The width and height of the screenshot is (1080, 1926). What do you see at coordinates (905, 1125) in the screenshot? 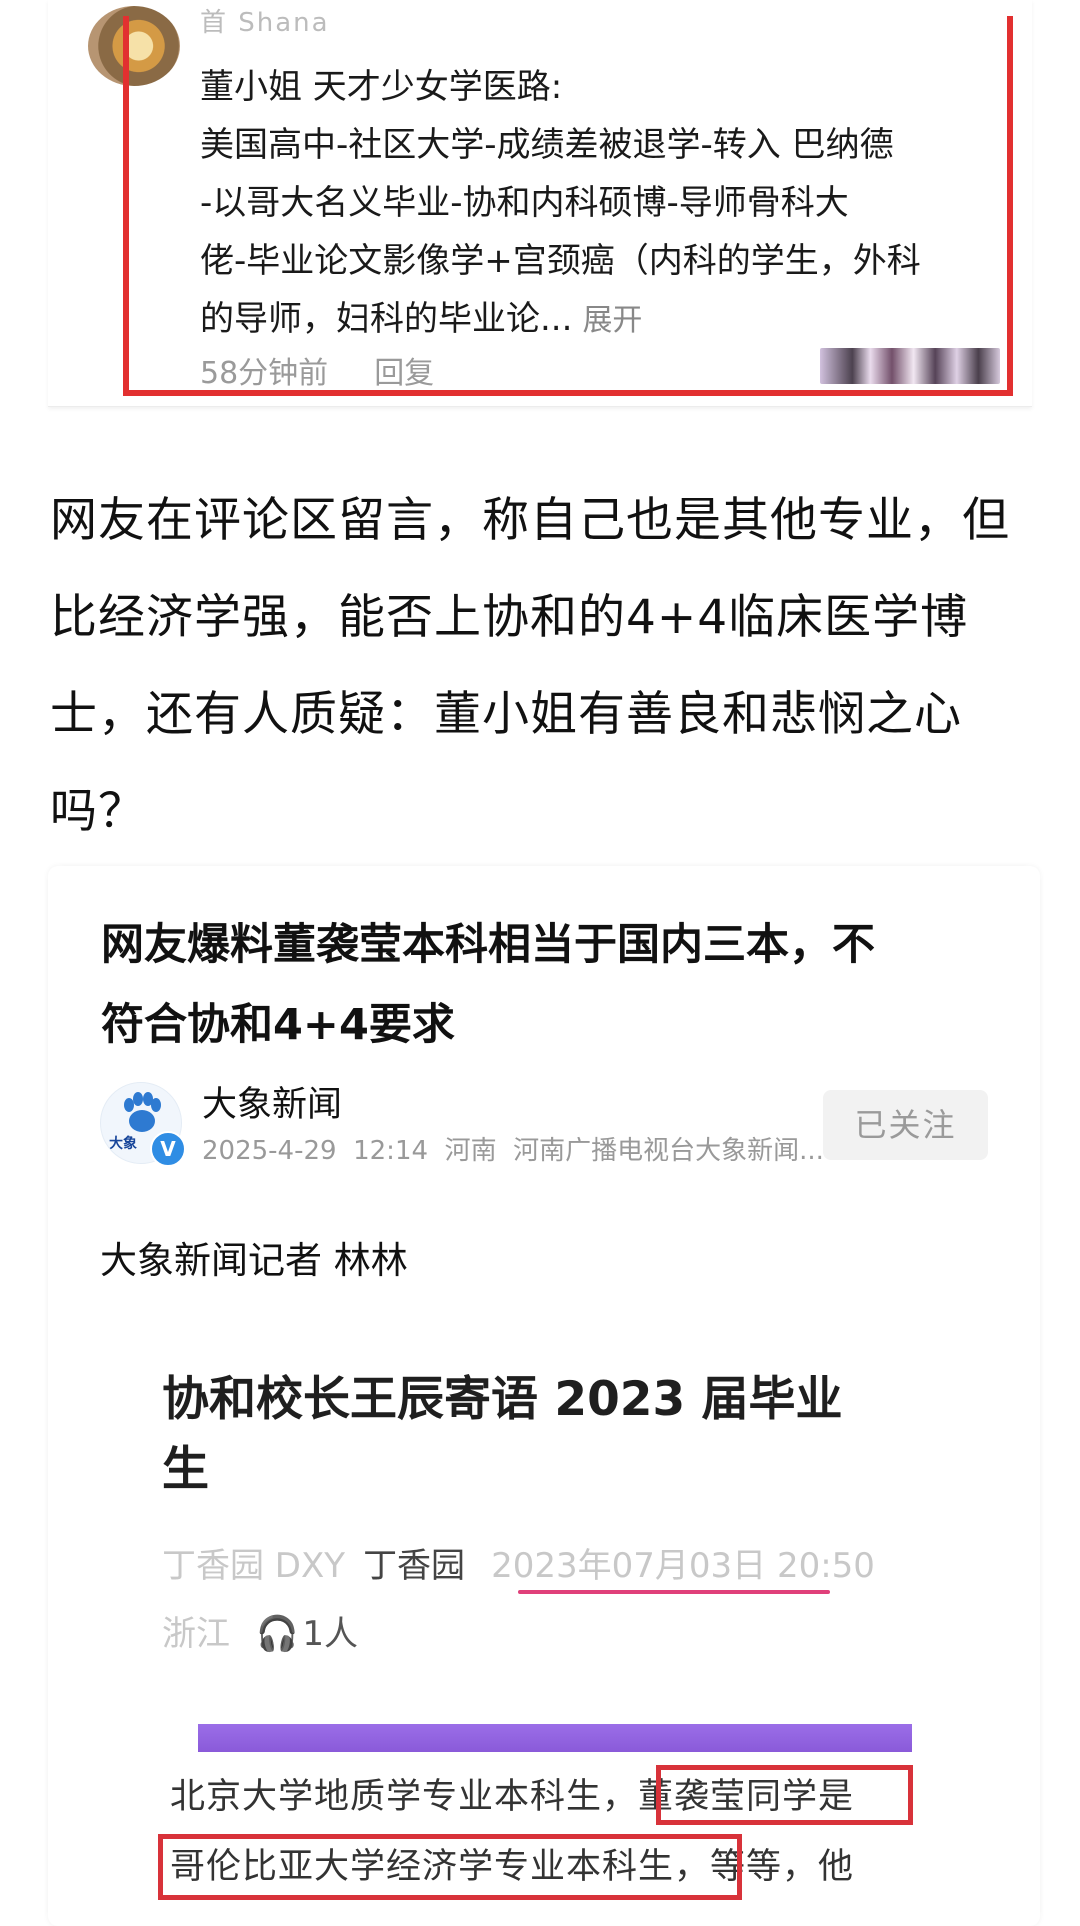
I see `follow-button: 已关注` at bounding box center [905, 1125].